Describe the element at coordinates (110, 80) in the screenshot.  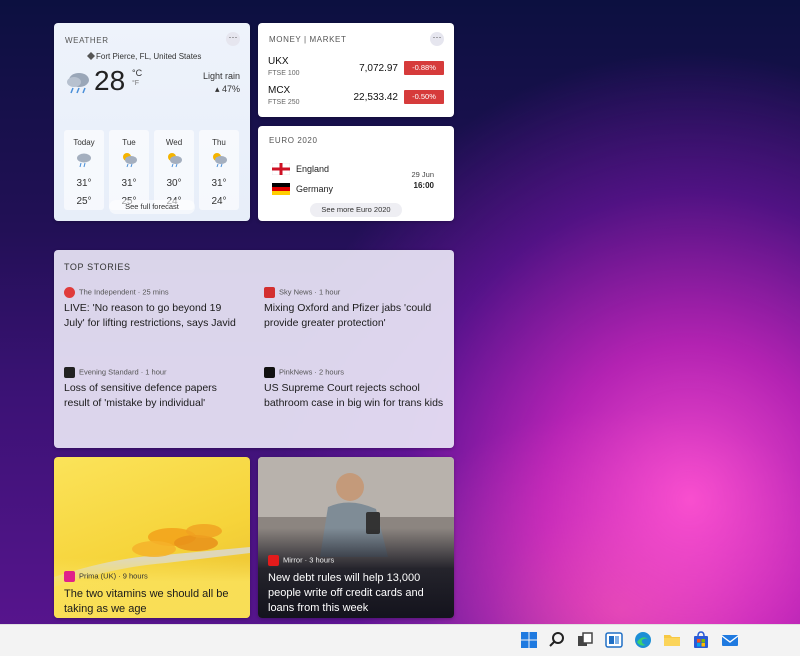
I see `current-temperature: 28` at that location.